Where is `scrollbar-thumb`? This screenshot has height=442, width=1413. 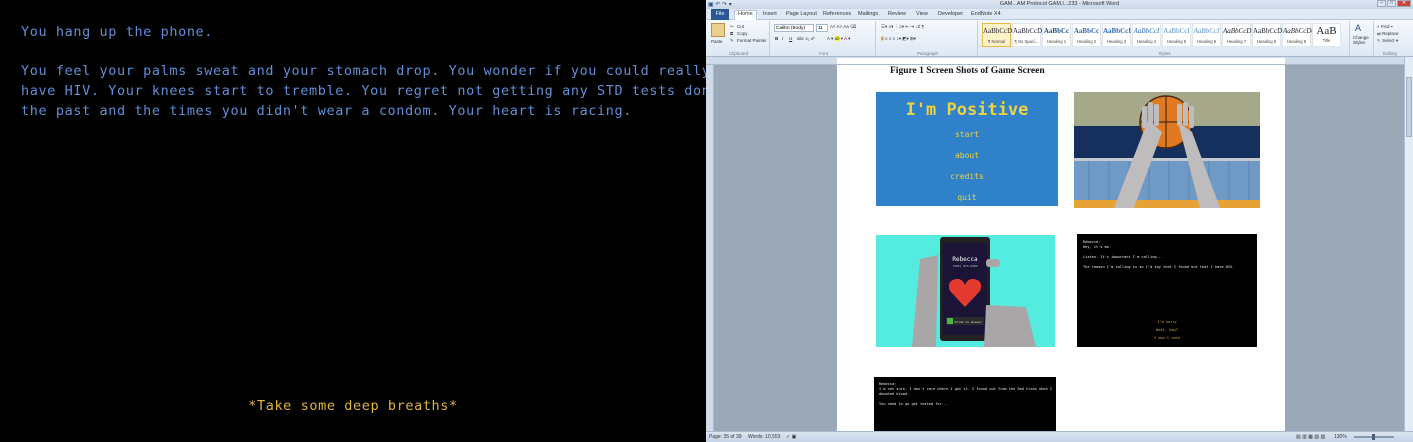
scrollbar-thumb is located at coordinates (1409, 107).